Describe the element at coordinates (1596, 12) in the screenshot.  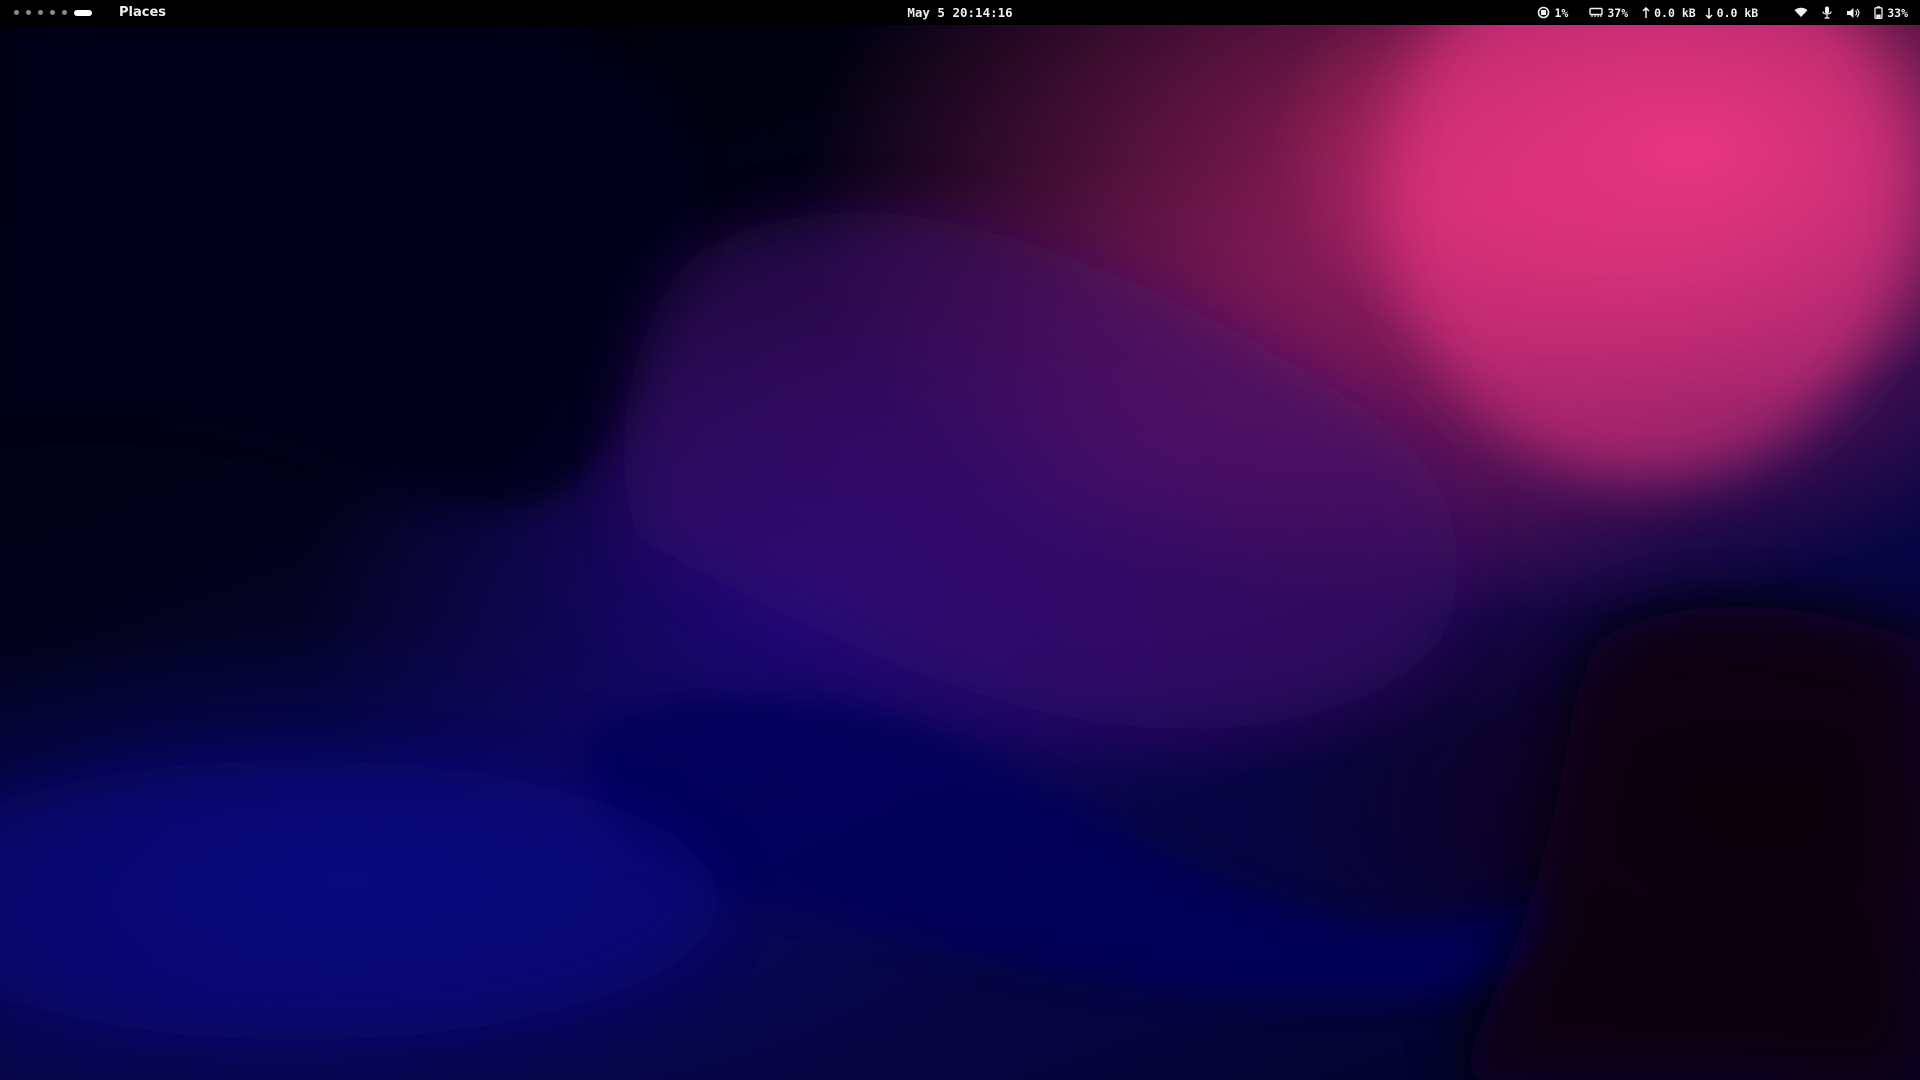
I see `memory-icon` at that location.